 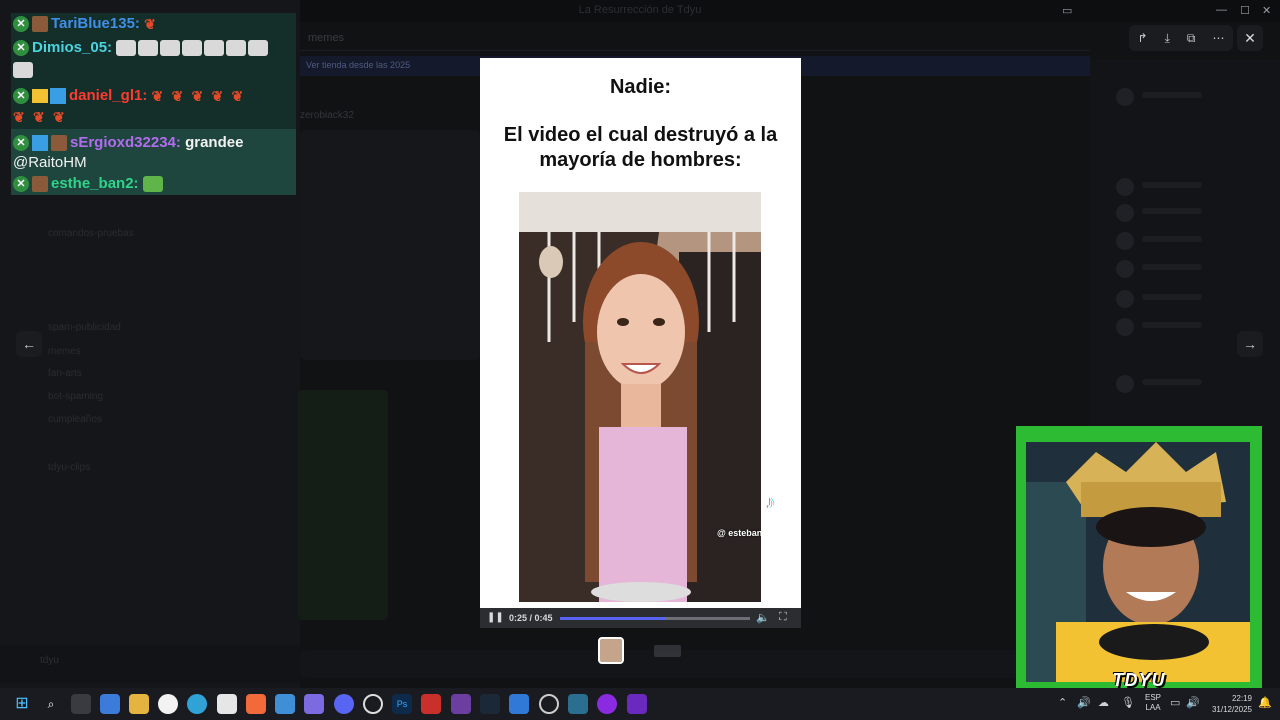 I want to click on clock-icon, so click(x=373, y=704).